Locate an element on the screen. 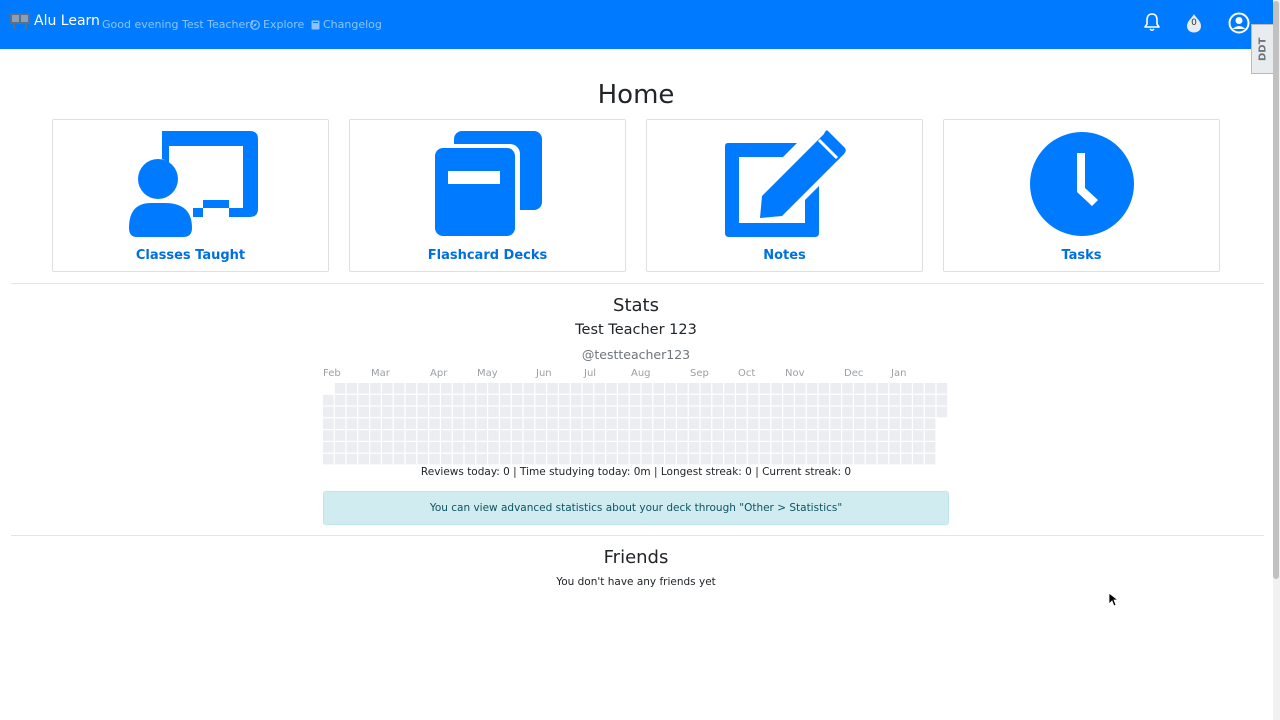  user-account-icon is located at coordinates (1239, 23).